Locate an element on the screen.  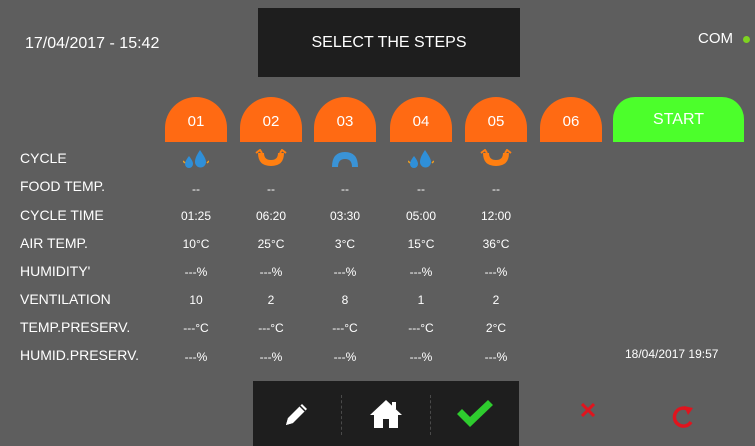
cycle-time-value: 05:00 is located at coordinates (421, 216).